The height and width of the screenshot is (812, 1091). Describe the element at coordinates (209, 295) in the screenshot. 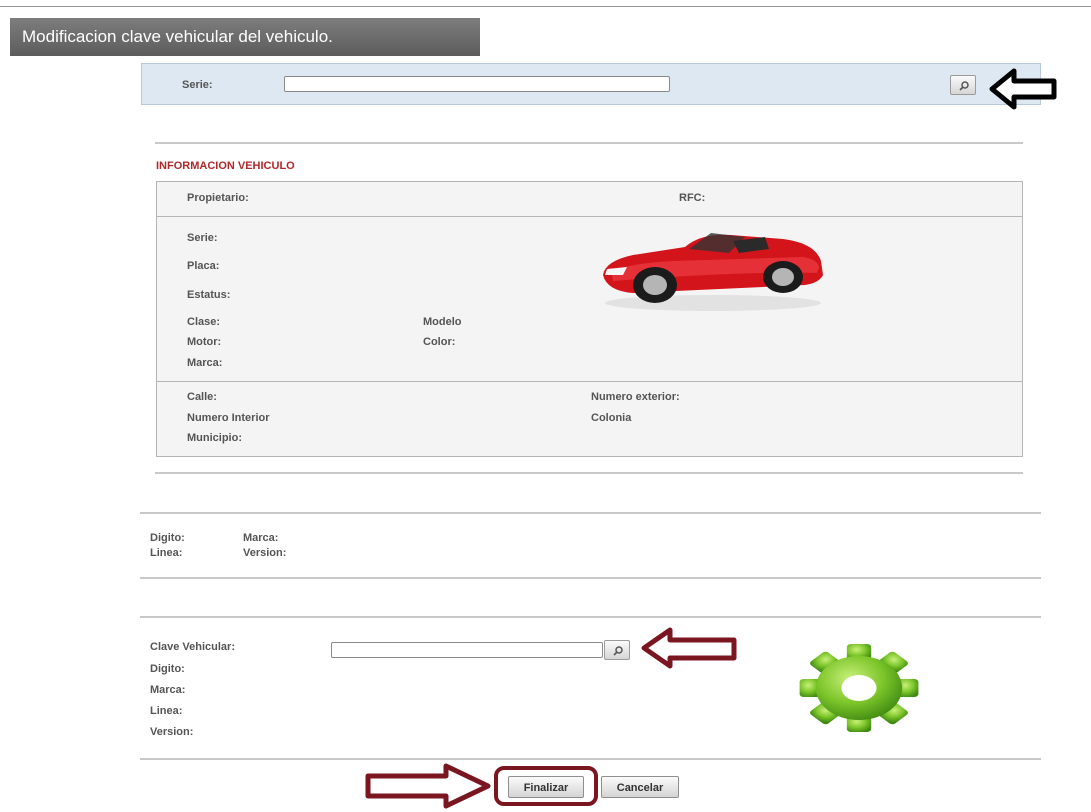

I see `estatus-label: Estatus:` at that location.